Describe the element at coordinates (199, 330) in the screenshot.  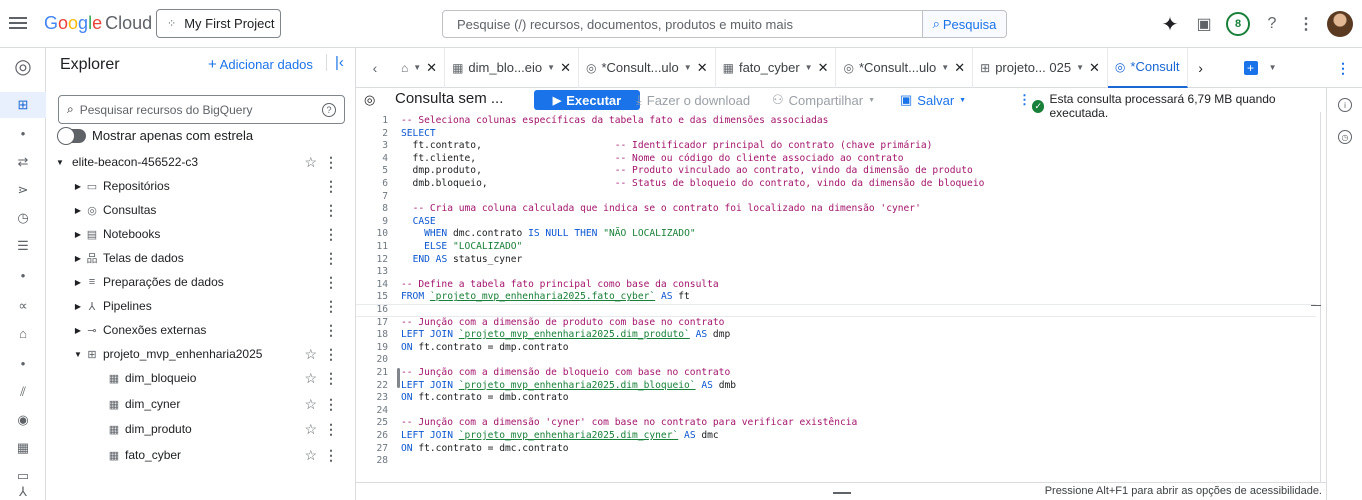
I see `tree-item-external-connections: ▶ ⊸ Conexões externas ⋮` at that location.